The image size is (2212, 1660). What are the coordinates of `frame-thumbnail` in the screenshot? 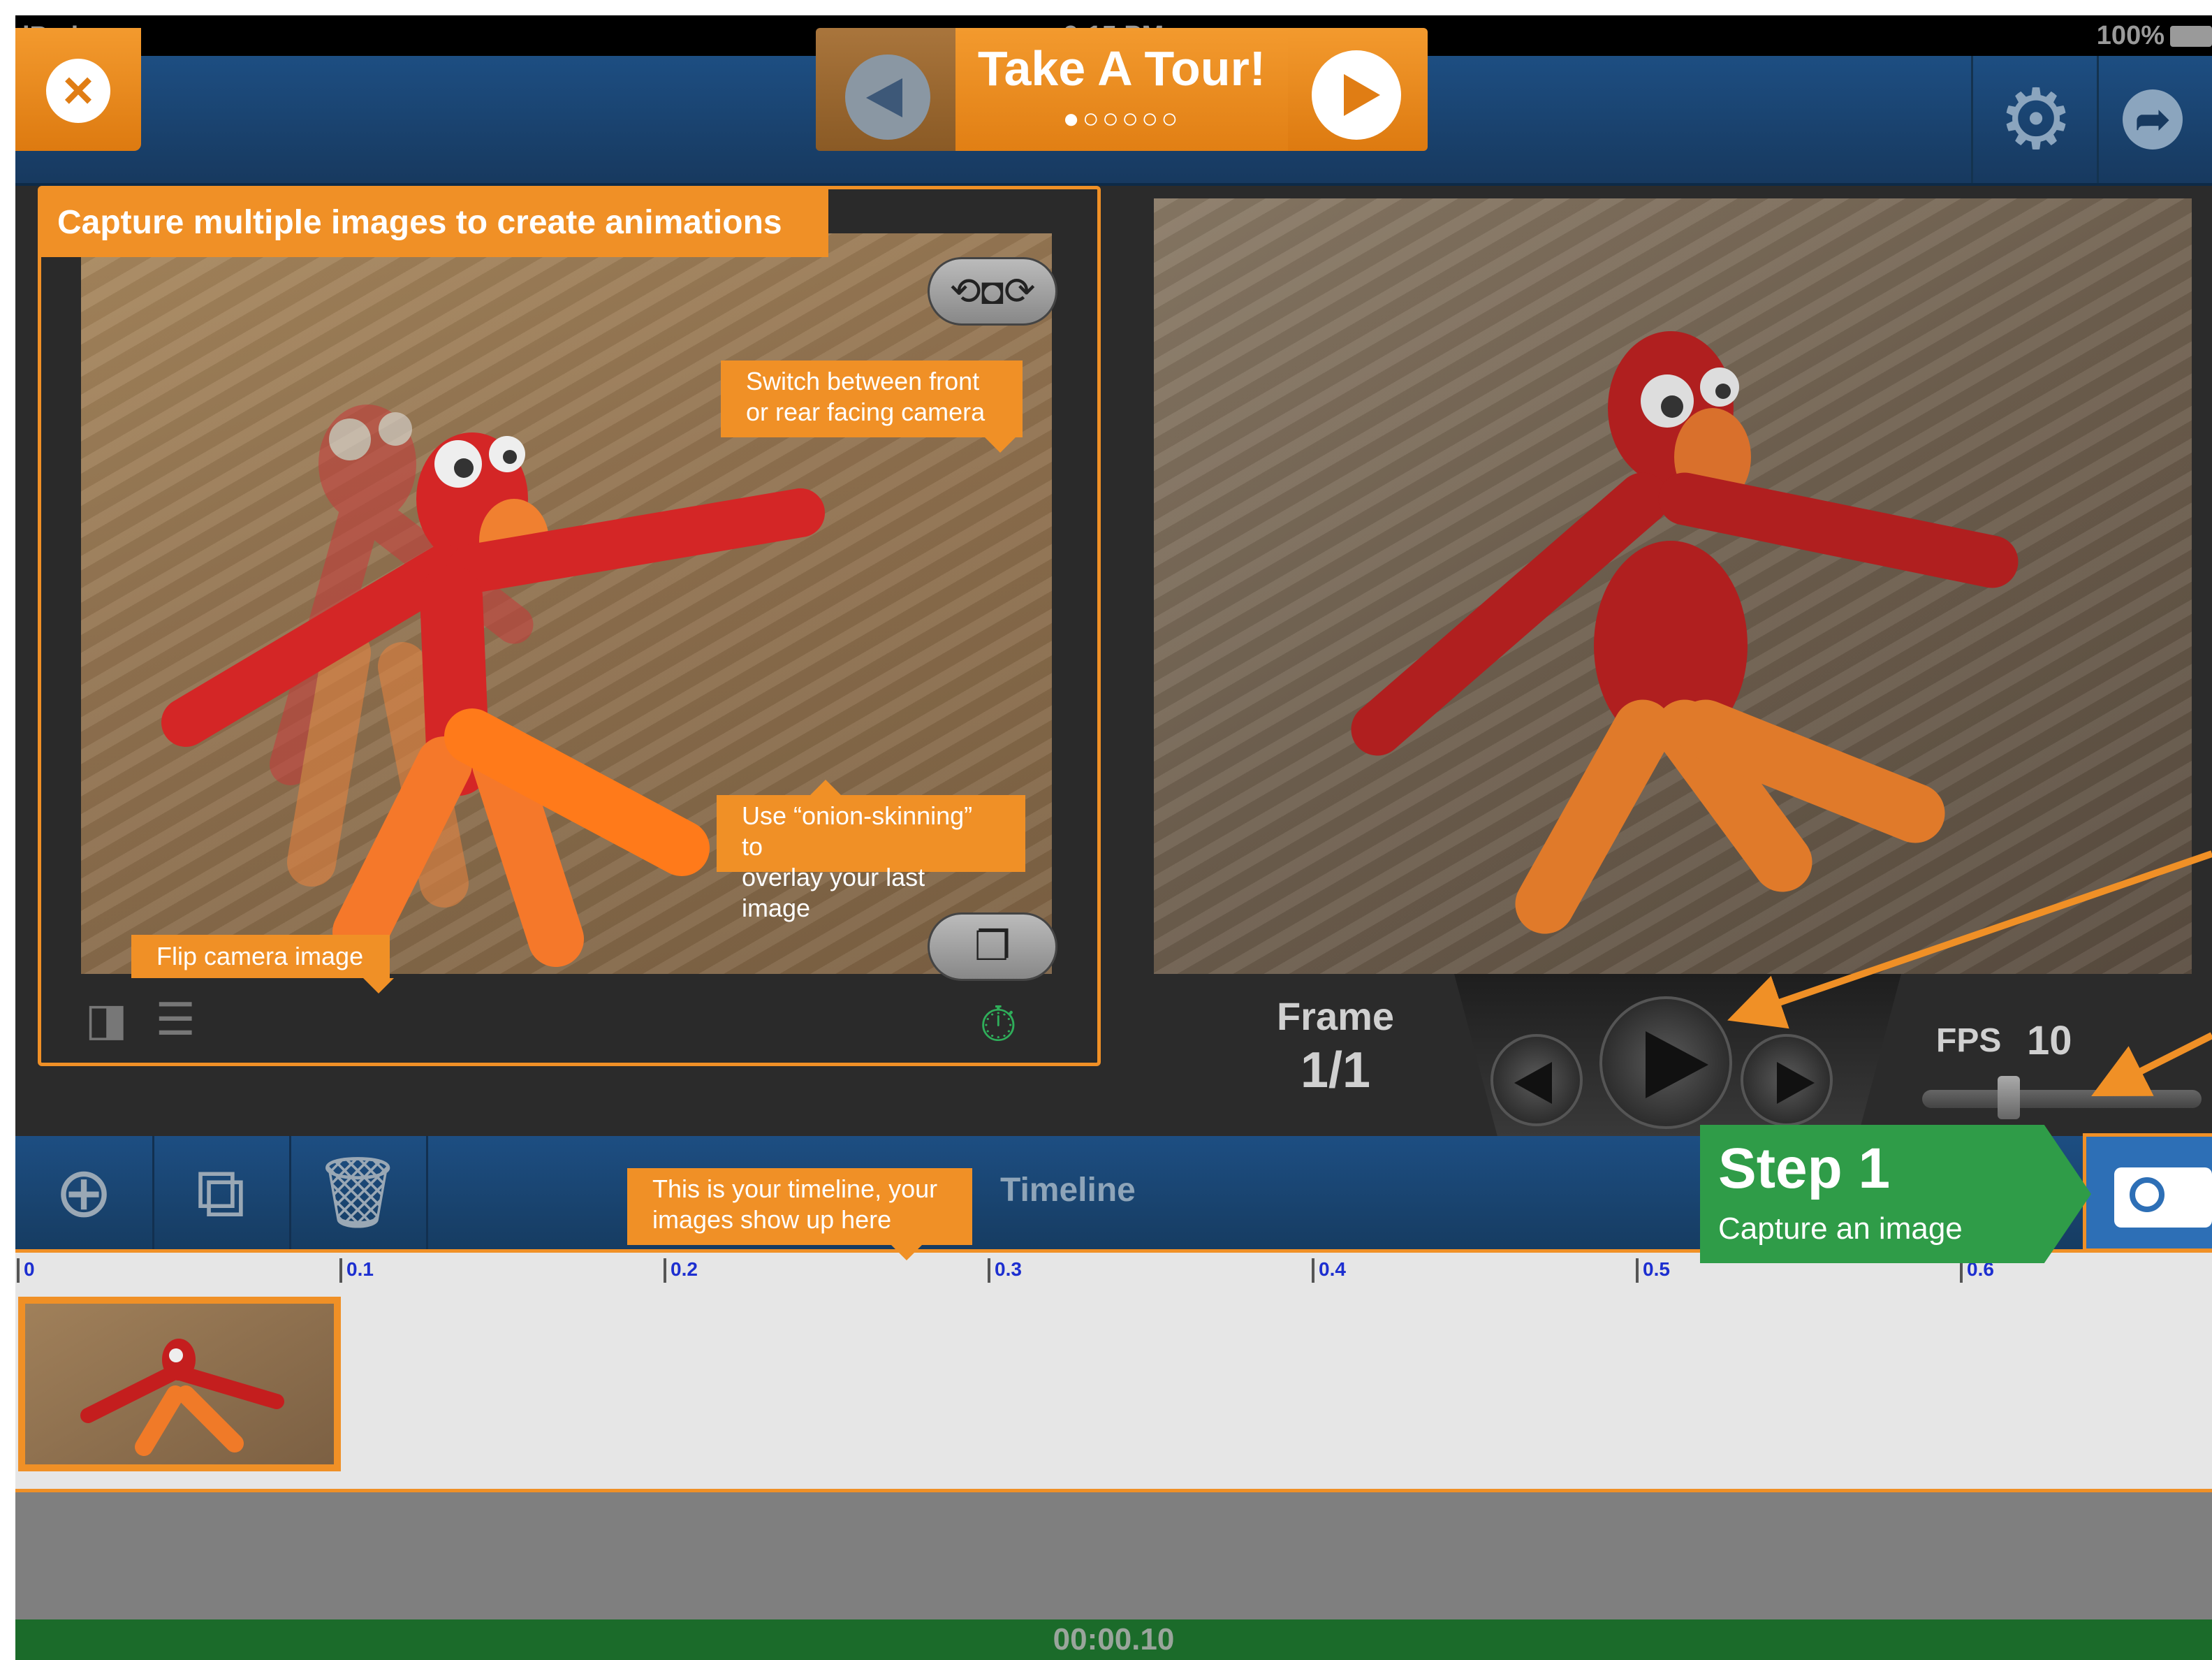 It's located at (179, 1384).